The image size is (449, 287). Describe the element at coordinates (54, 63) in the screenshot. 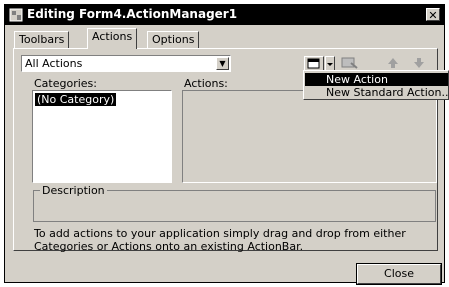

I see `filter-value: All Actions` at that location.